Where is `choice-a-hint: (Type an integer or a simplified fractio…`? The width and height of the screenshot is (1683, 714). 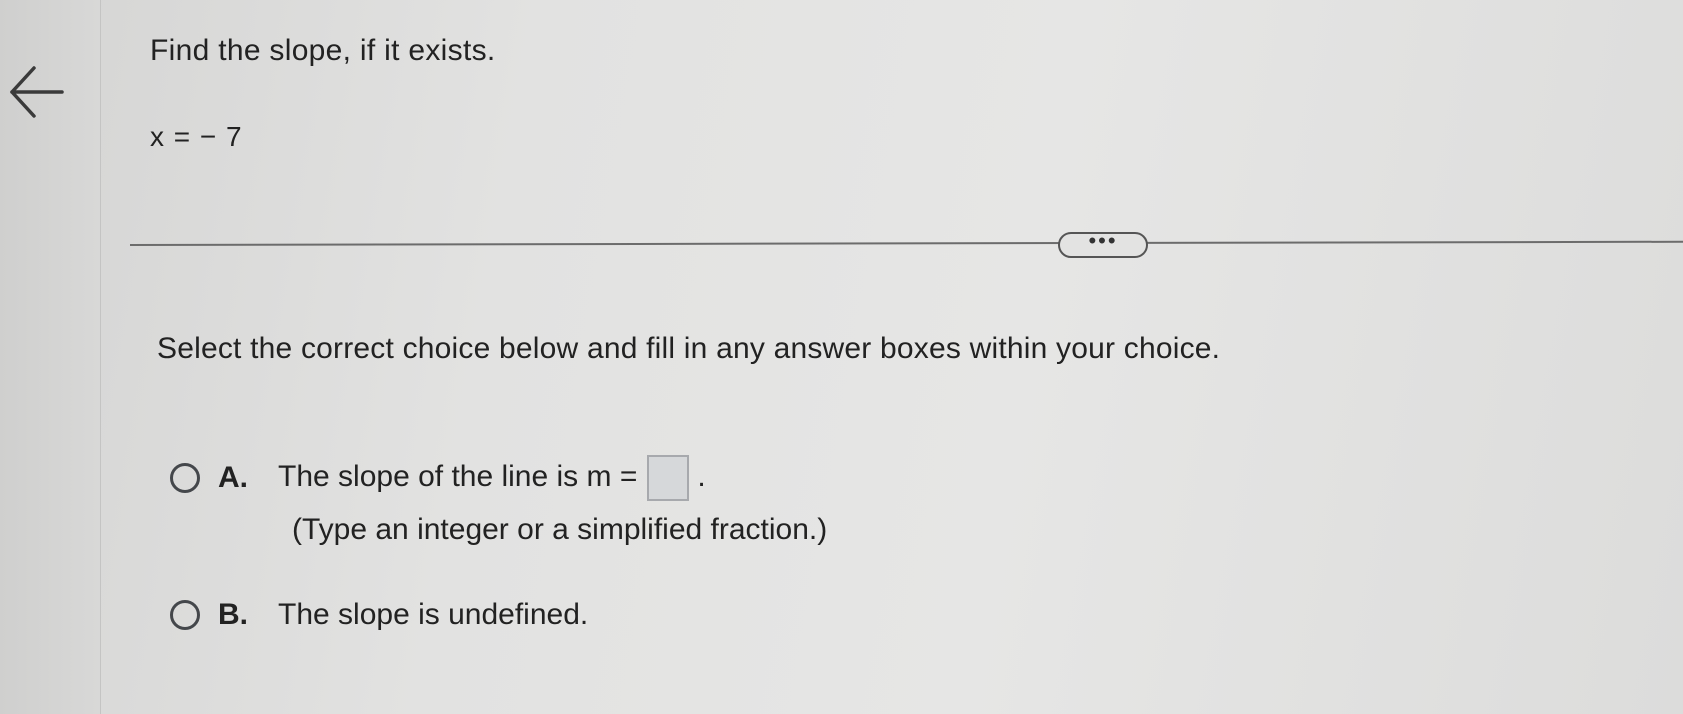 choice-a-hint: (Type an integer or a simplified fractio… is located at coordinates (560, 529).